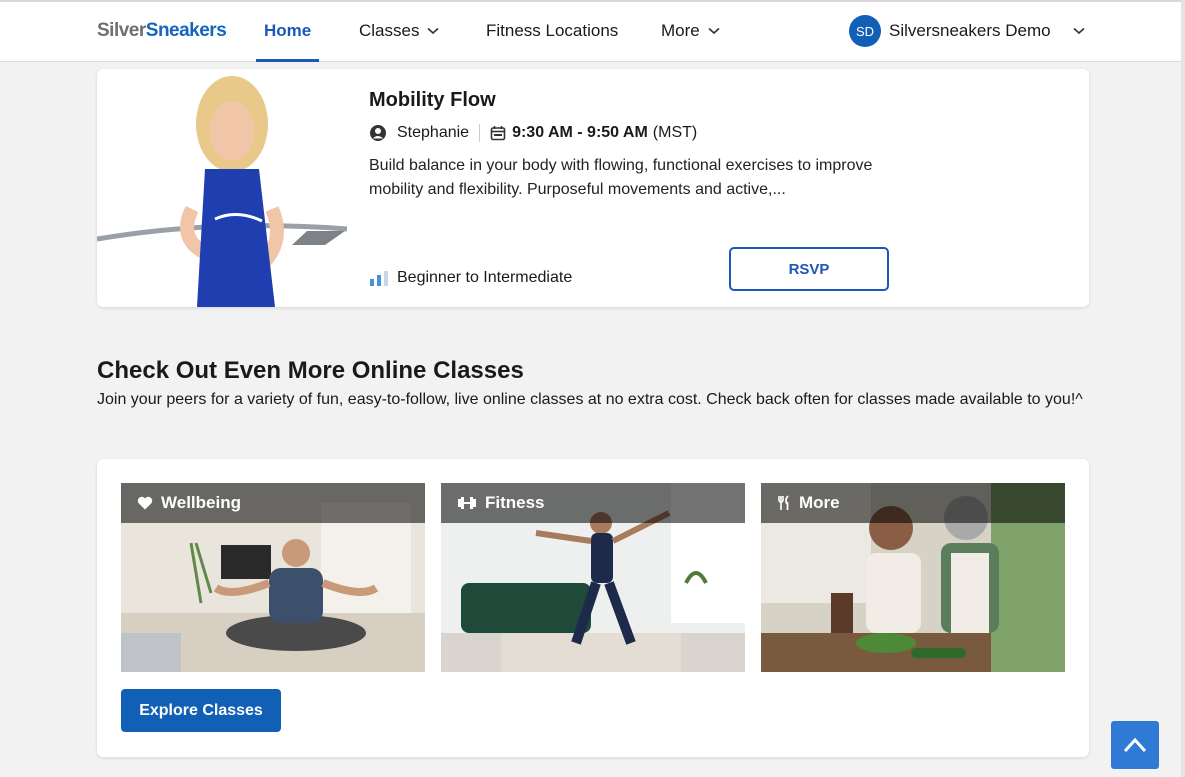 The image size is (1185, 777). What do you see at coordinates (970, 30) in the screenshot?
I see `user-name: Silversneakers Demo` at bounding box center [970, 30].